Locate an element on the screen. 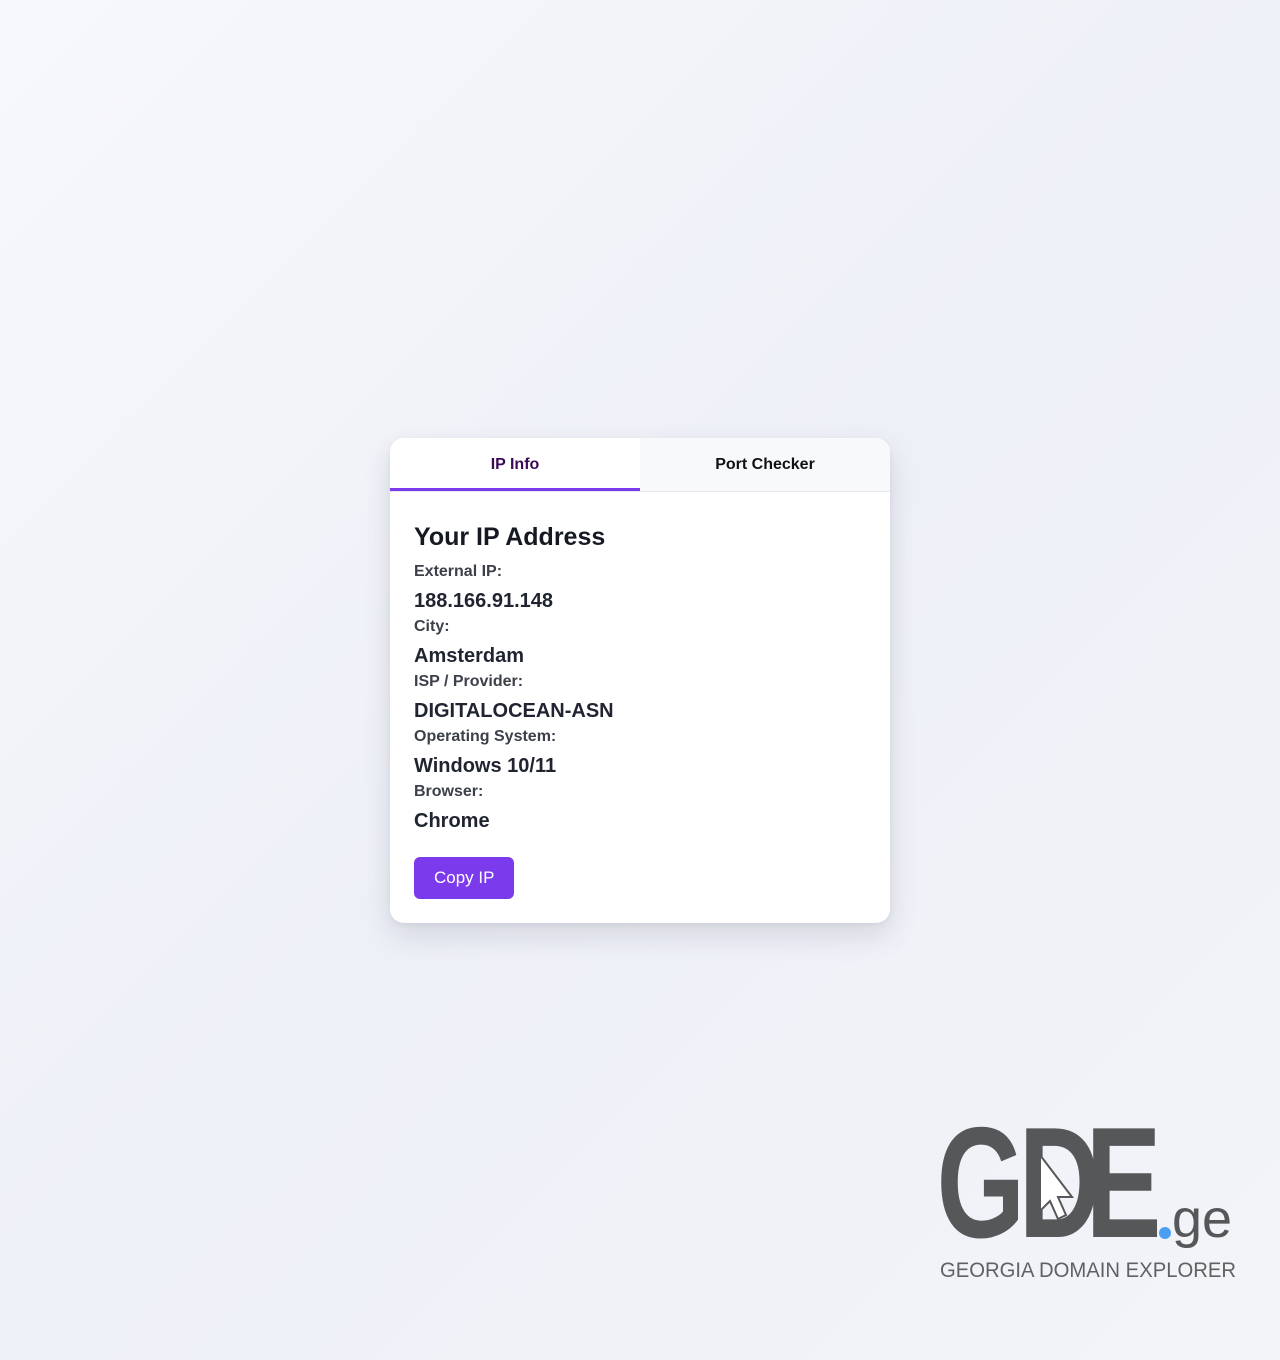 The image size is (1280, 1360). logo-suffix: ge is located at coordinates (1202, 1219).